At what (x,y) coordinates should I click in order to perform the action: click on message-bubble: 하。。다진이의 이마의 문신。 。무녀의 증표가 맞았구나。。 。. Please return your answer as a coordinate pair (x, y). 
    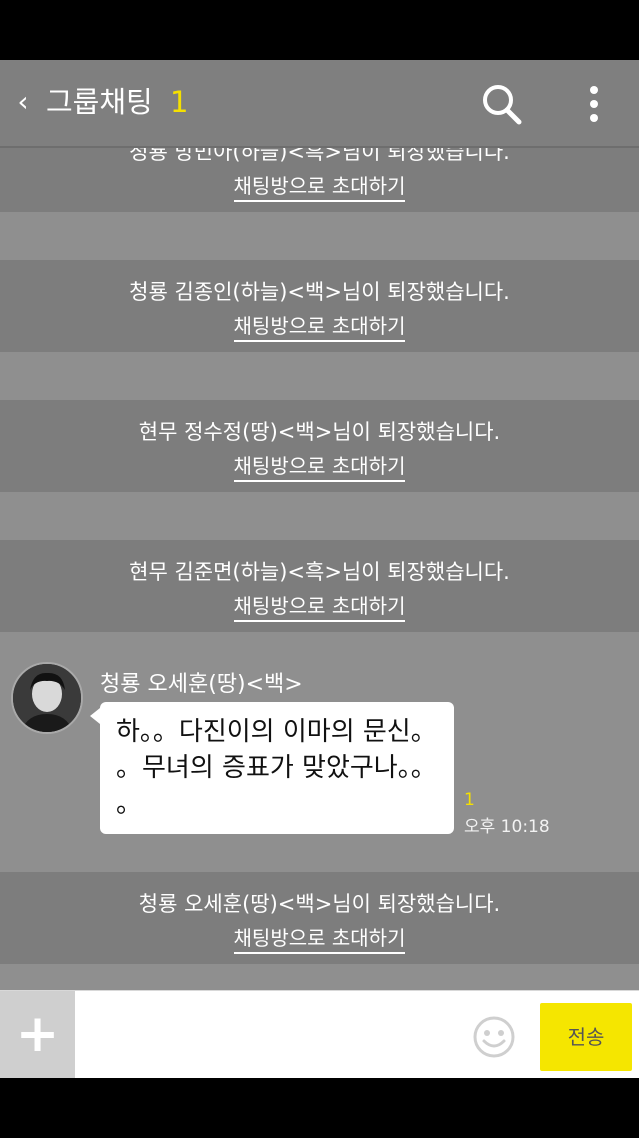
    Looking at the image, I should click on (272, 768).